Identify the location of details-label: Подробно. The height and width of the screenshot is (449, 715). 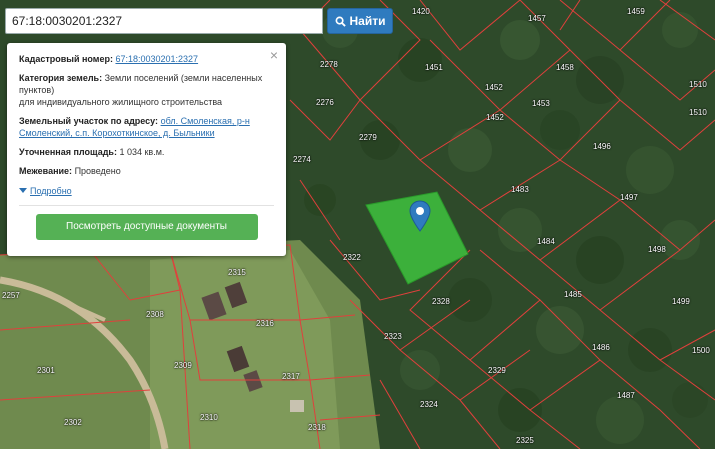
(51, 190).